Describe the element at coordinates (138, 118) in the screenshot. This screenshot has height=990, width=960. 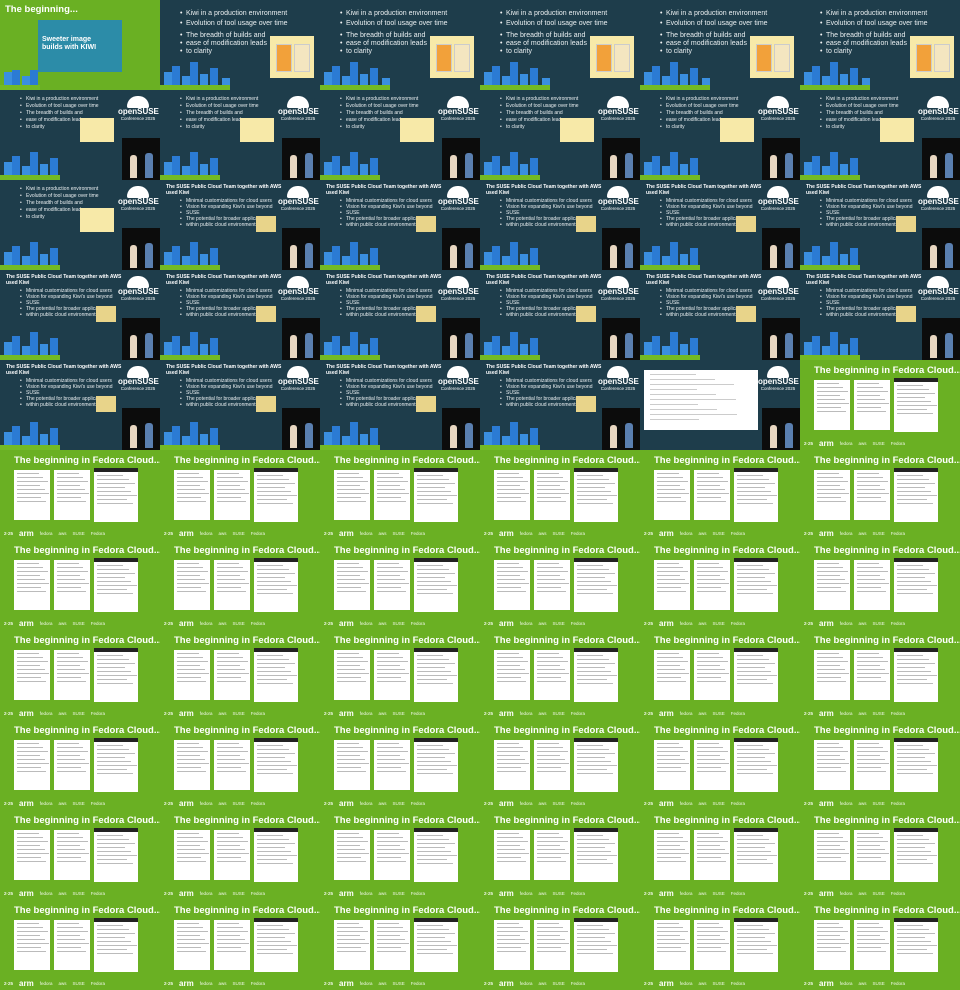
I see `conference-label: Conference 2025` at that location.